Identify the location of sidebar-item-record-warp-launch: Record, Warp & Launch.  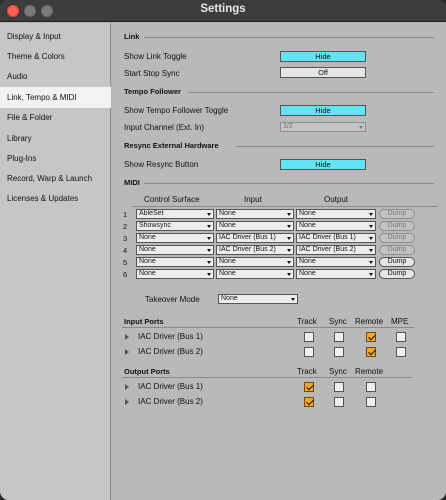
(55, 178).